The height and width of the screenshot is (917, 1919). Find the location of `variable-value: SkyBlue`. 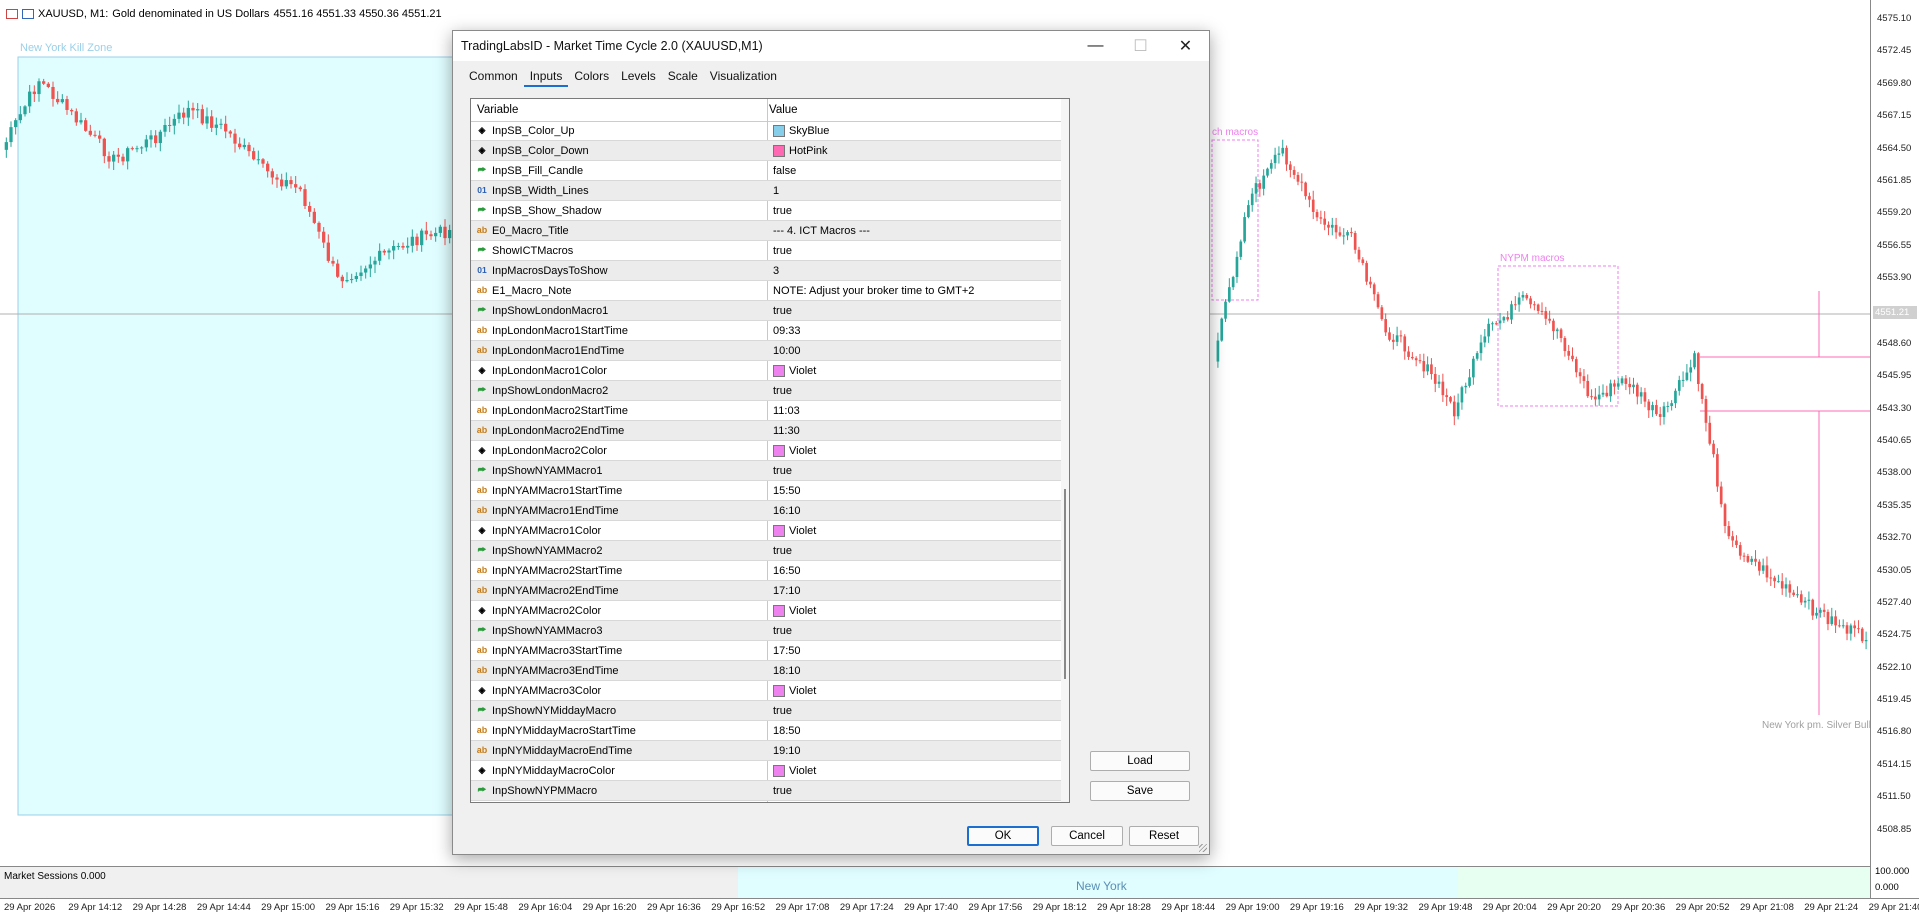

variable-value: SkyBlue is located at coordinates (801, 131).